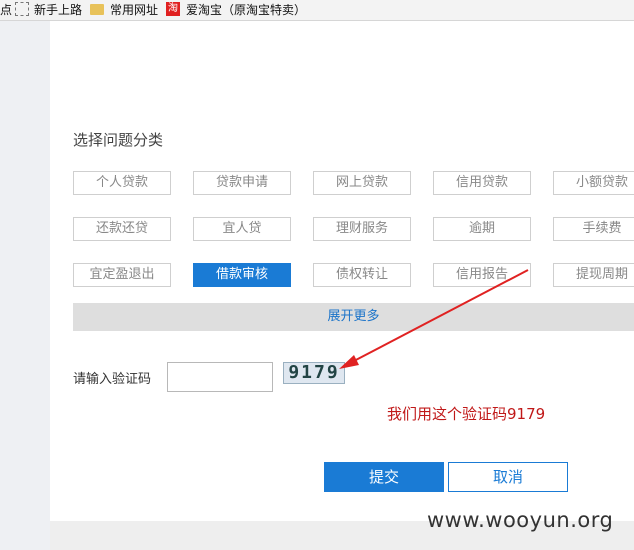 The width and height of the screenshot is (634, 550). I want to click on arrow-line, so click(440, 316).